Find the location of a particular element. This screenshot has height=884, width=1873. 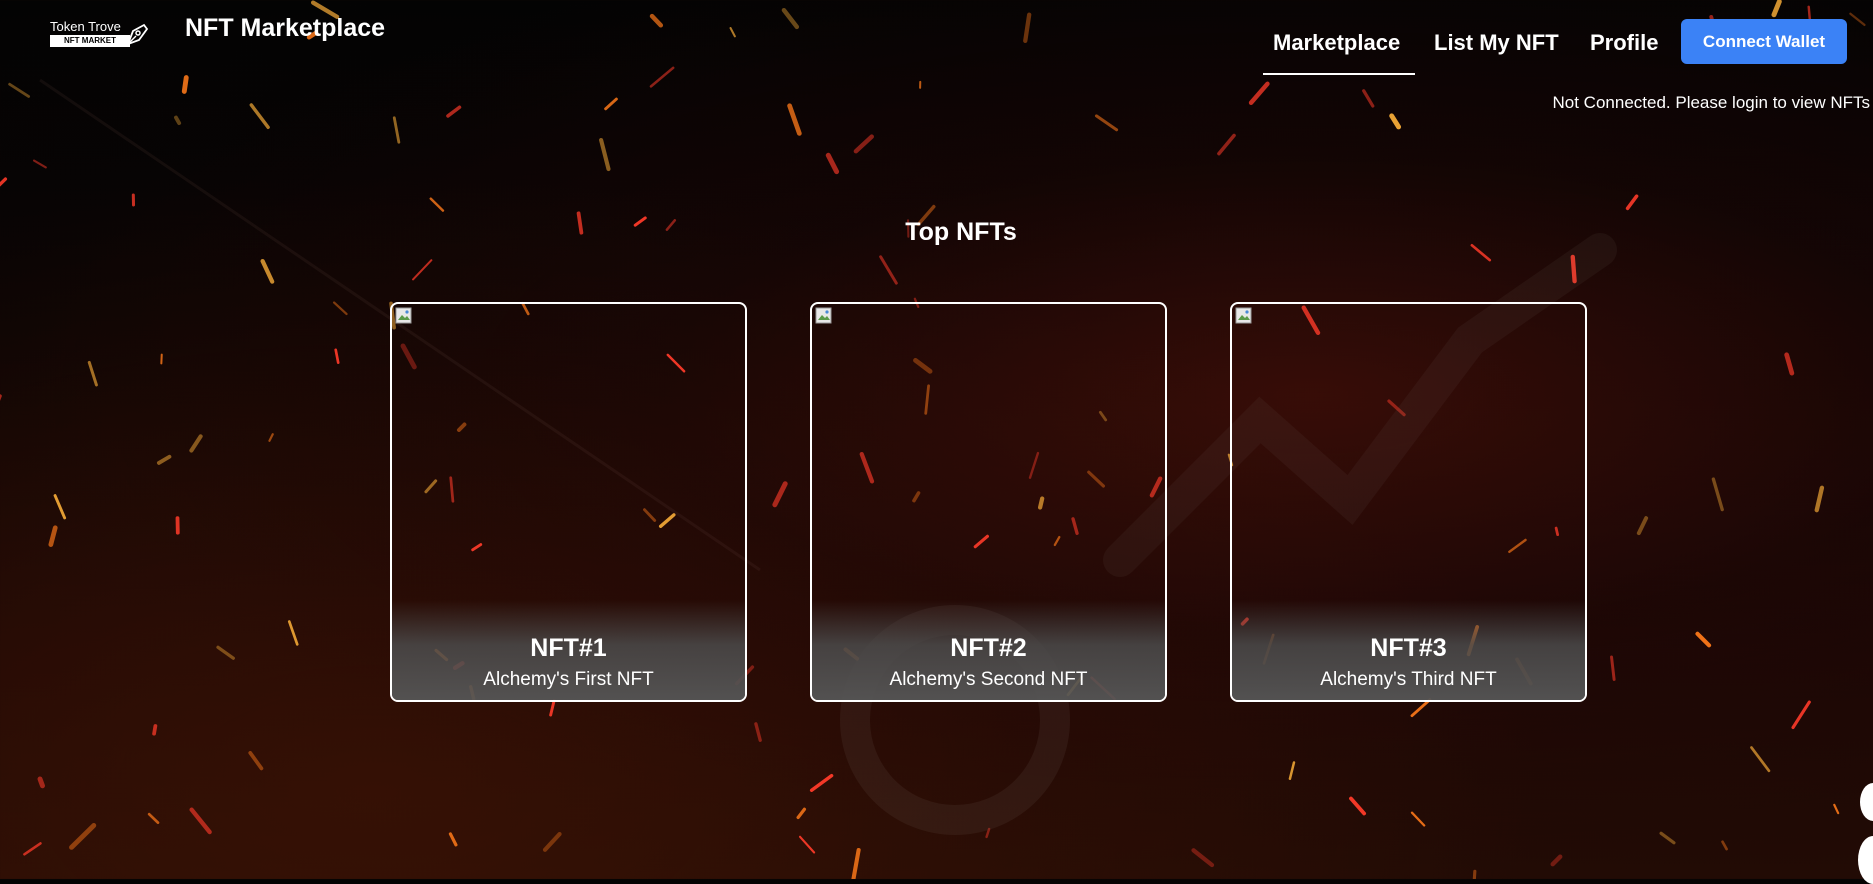

nav-profile: Profile is located at coordinates (1624, 43).